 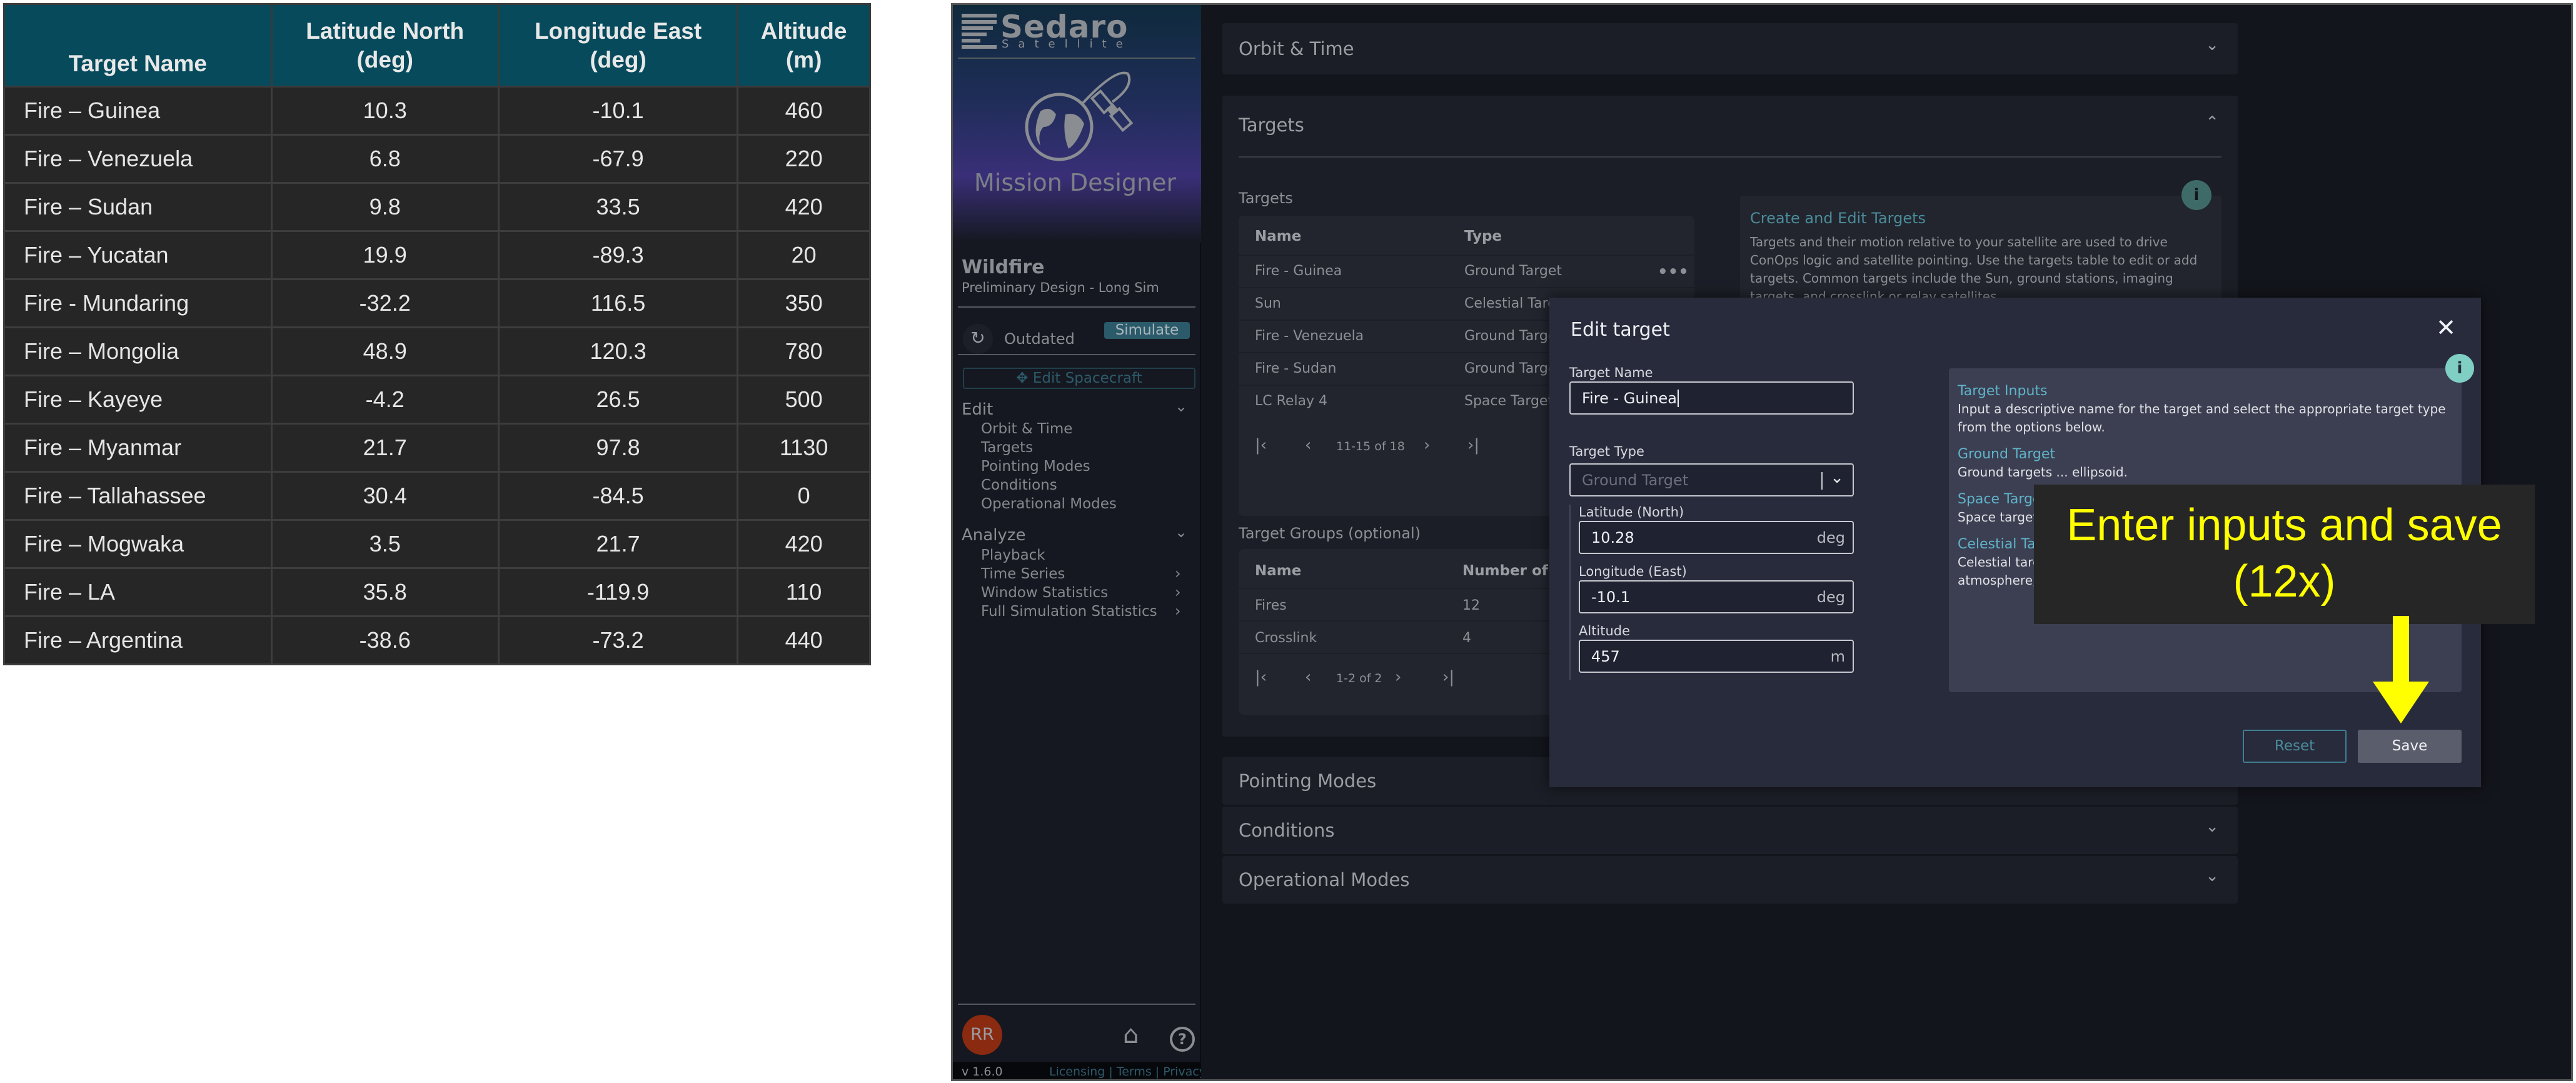 I want to click on privacy-link: Privacy, so click(x=1184, y=1072).